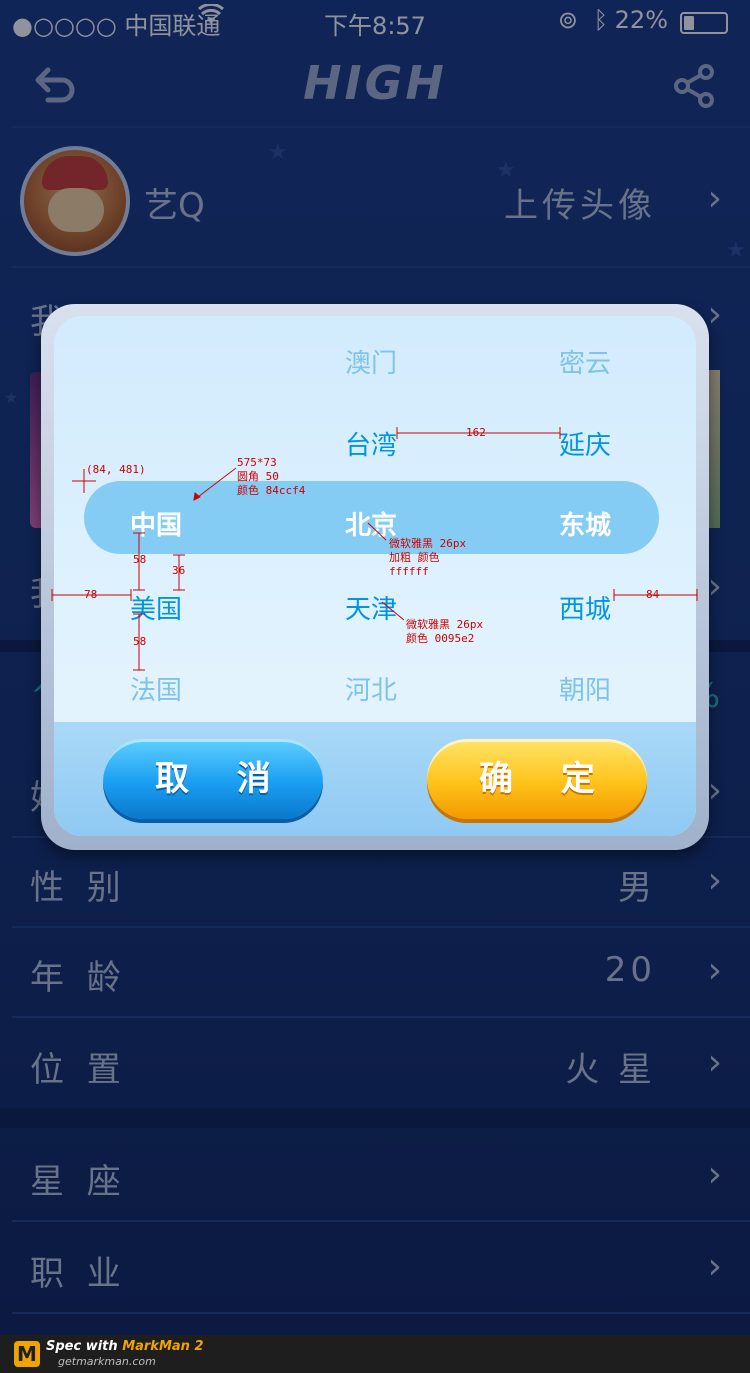 This screenshot has width=750, height=1373. What do you see at coordinates (585, 688) in the screenshot?
I see `picker-col3-item: 朝阳` at bounding box center [585, 688].